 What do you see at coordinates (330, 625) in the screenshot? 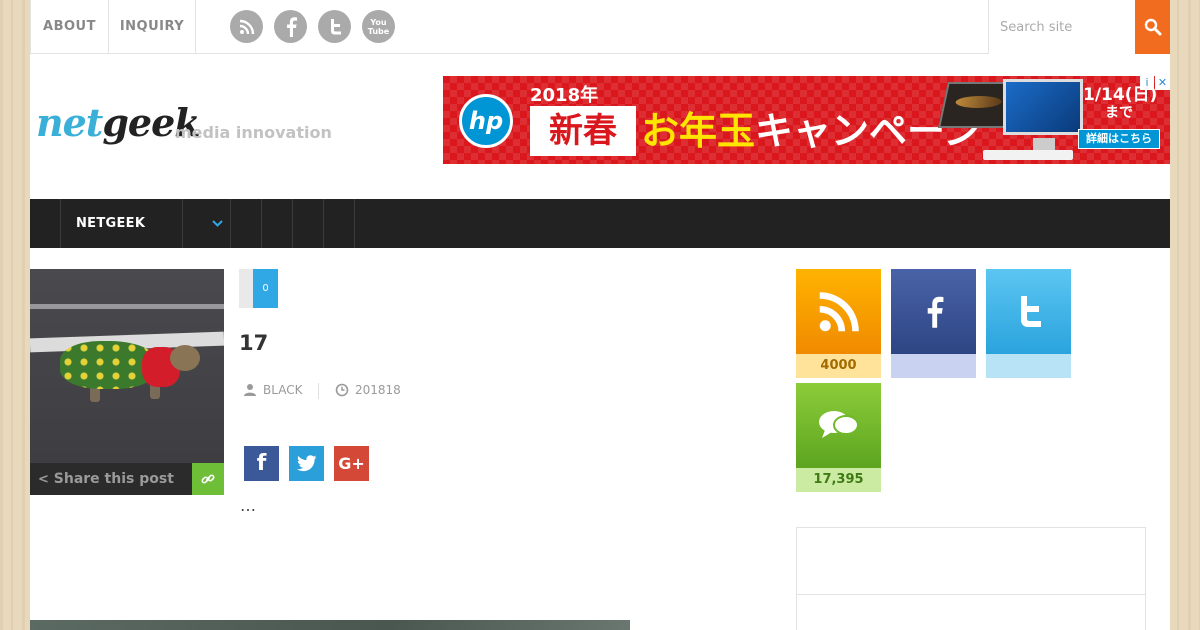
I see `next-post-thumbnail` at bounding box center [330, 625].